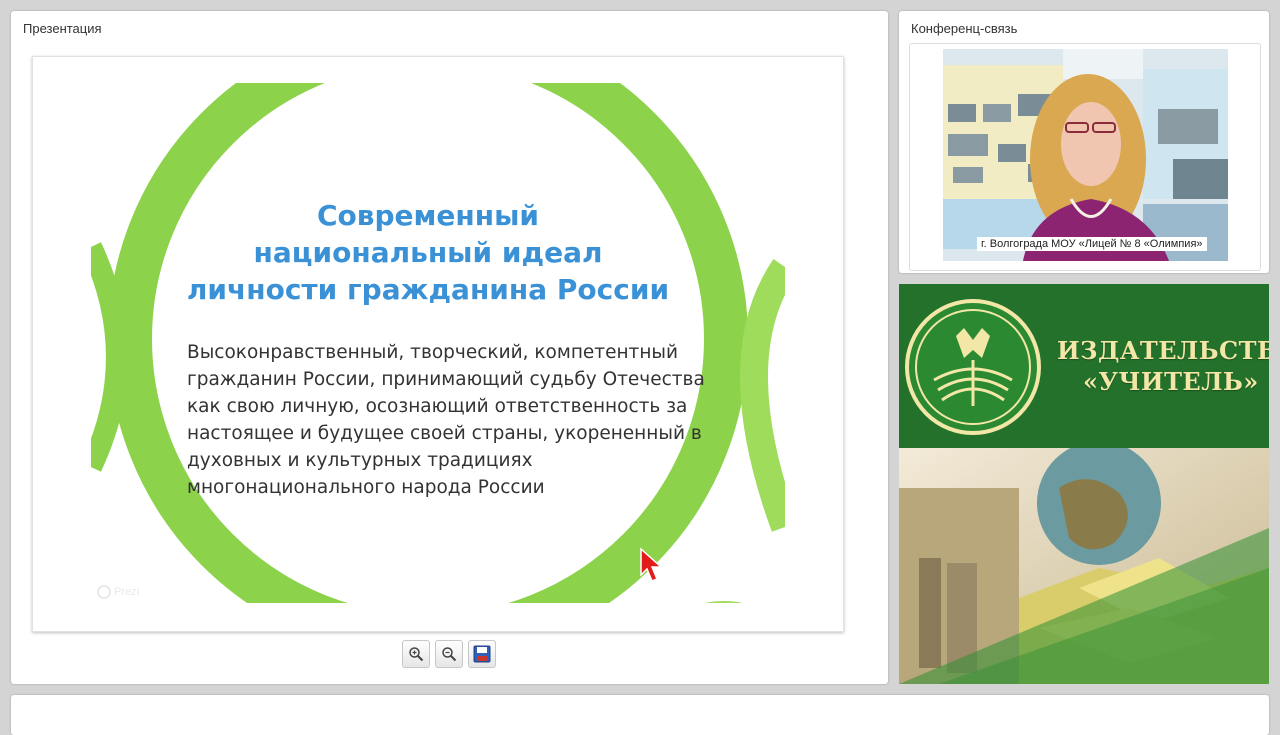  What do you see at coordinates (360, 460) in the screenshot?
I see `slide-body-line: духовных и культурных традициях` at bounding box center [360, 460].